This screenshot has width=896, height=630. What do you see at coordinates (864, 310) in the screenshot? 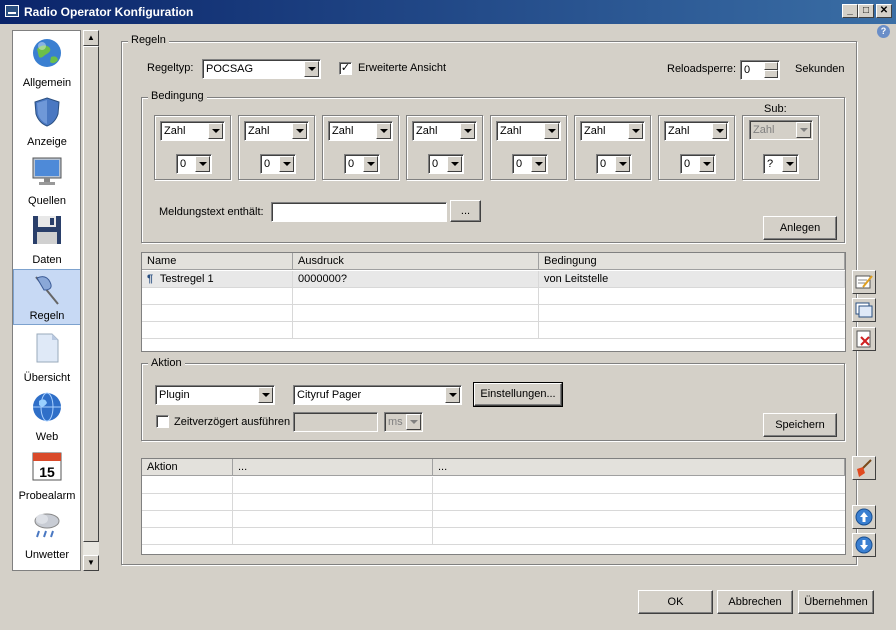
I see `copy-rule-button` at bounding box center [864, 310].